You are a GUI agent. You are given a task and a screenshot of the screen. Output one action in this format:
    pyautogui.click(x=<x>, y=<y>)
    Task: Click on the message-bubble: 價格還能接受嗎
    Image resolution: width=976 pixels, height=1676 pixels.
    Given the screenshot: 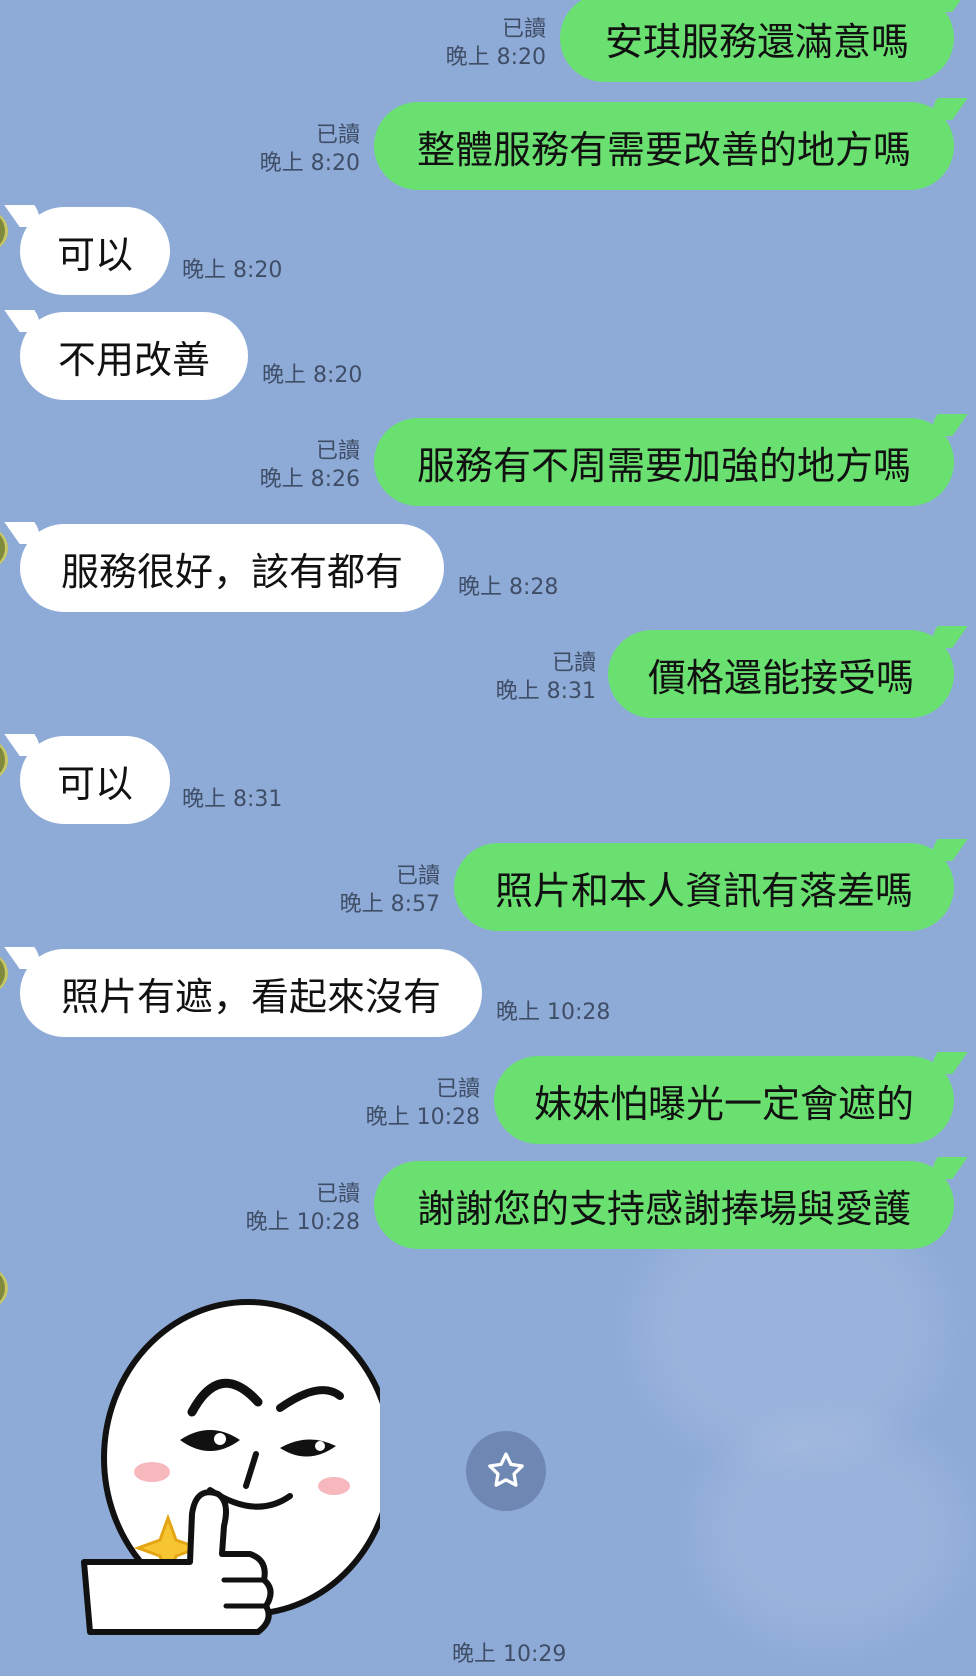 What is the action you would take?
    pyautogui.click(x=781, y=674)
    